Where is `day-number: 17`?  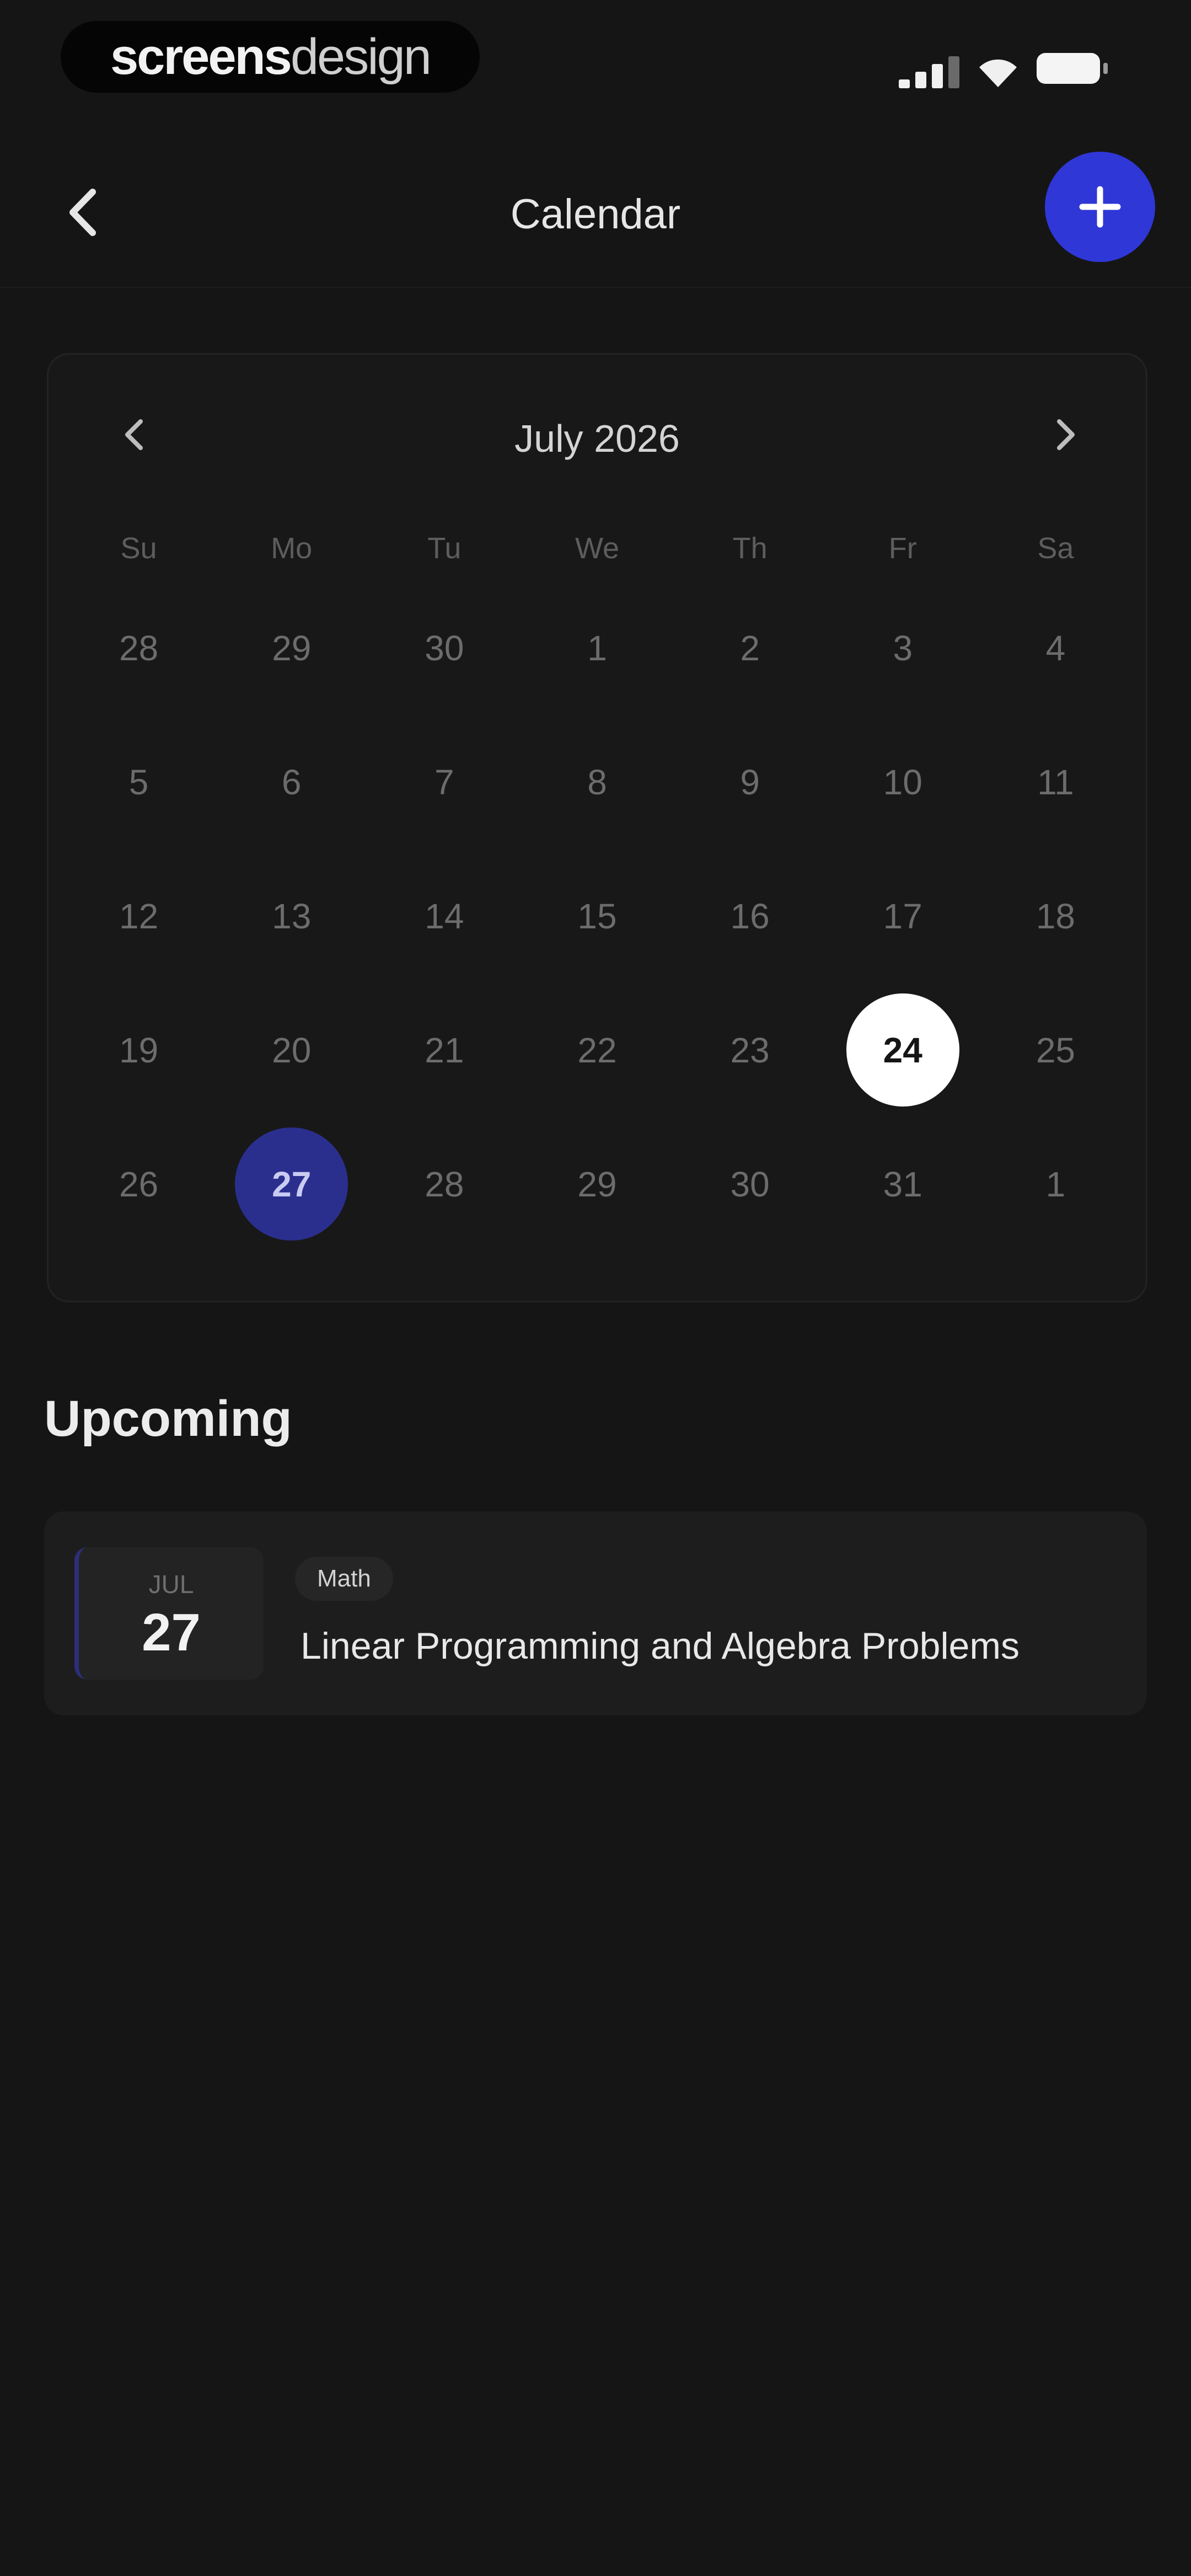 day-number: 17 is located at coordinates (902, 916).